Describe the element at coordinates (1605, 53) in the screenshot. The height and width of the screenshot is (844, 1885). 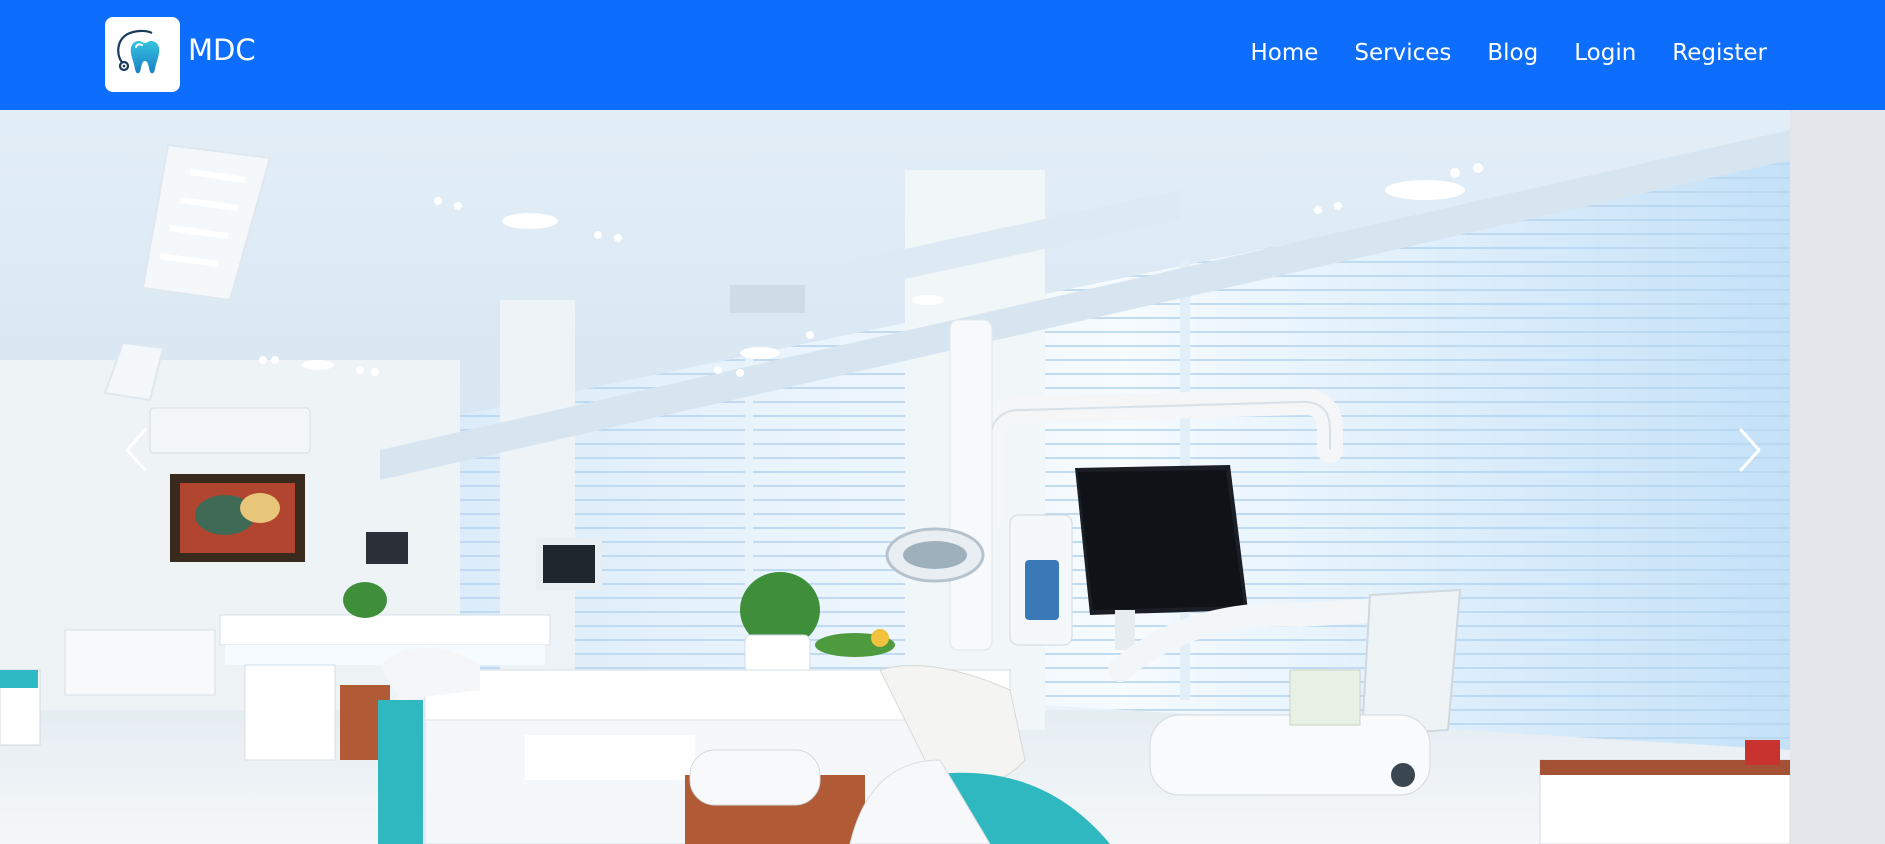
I see `nav-login: Login` at that location.